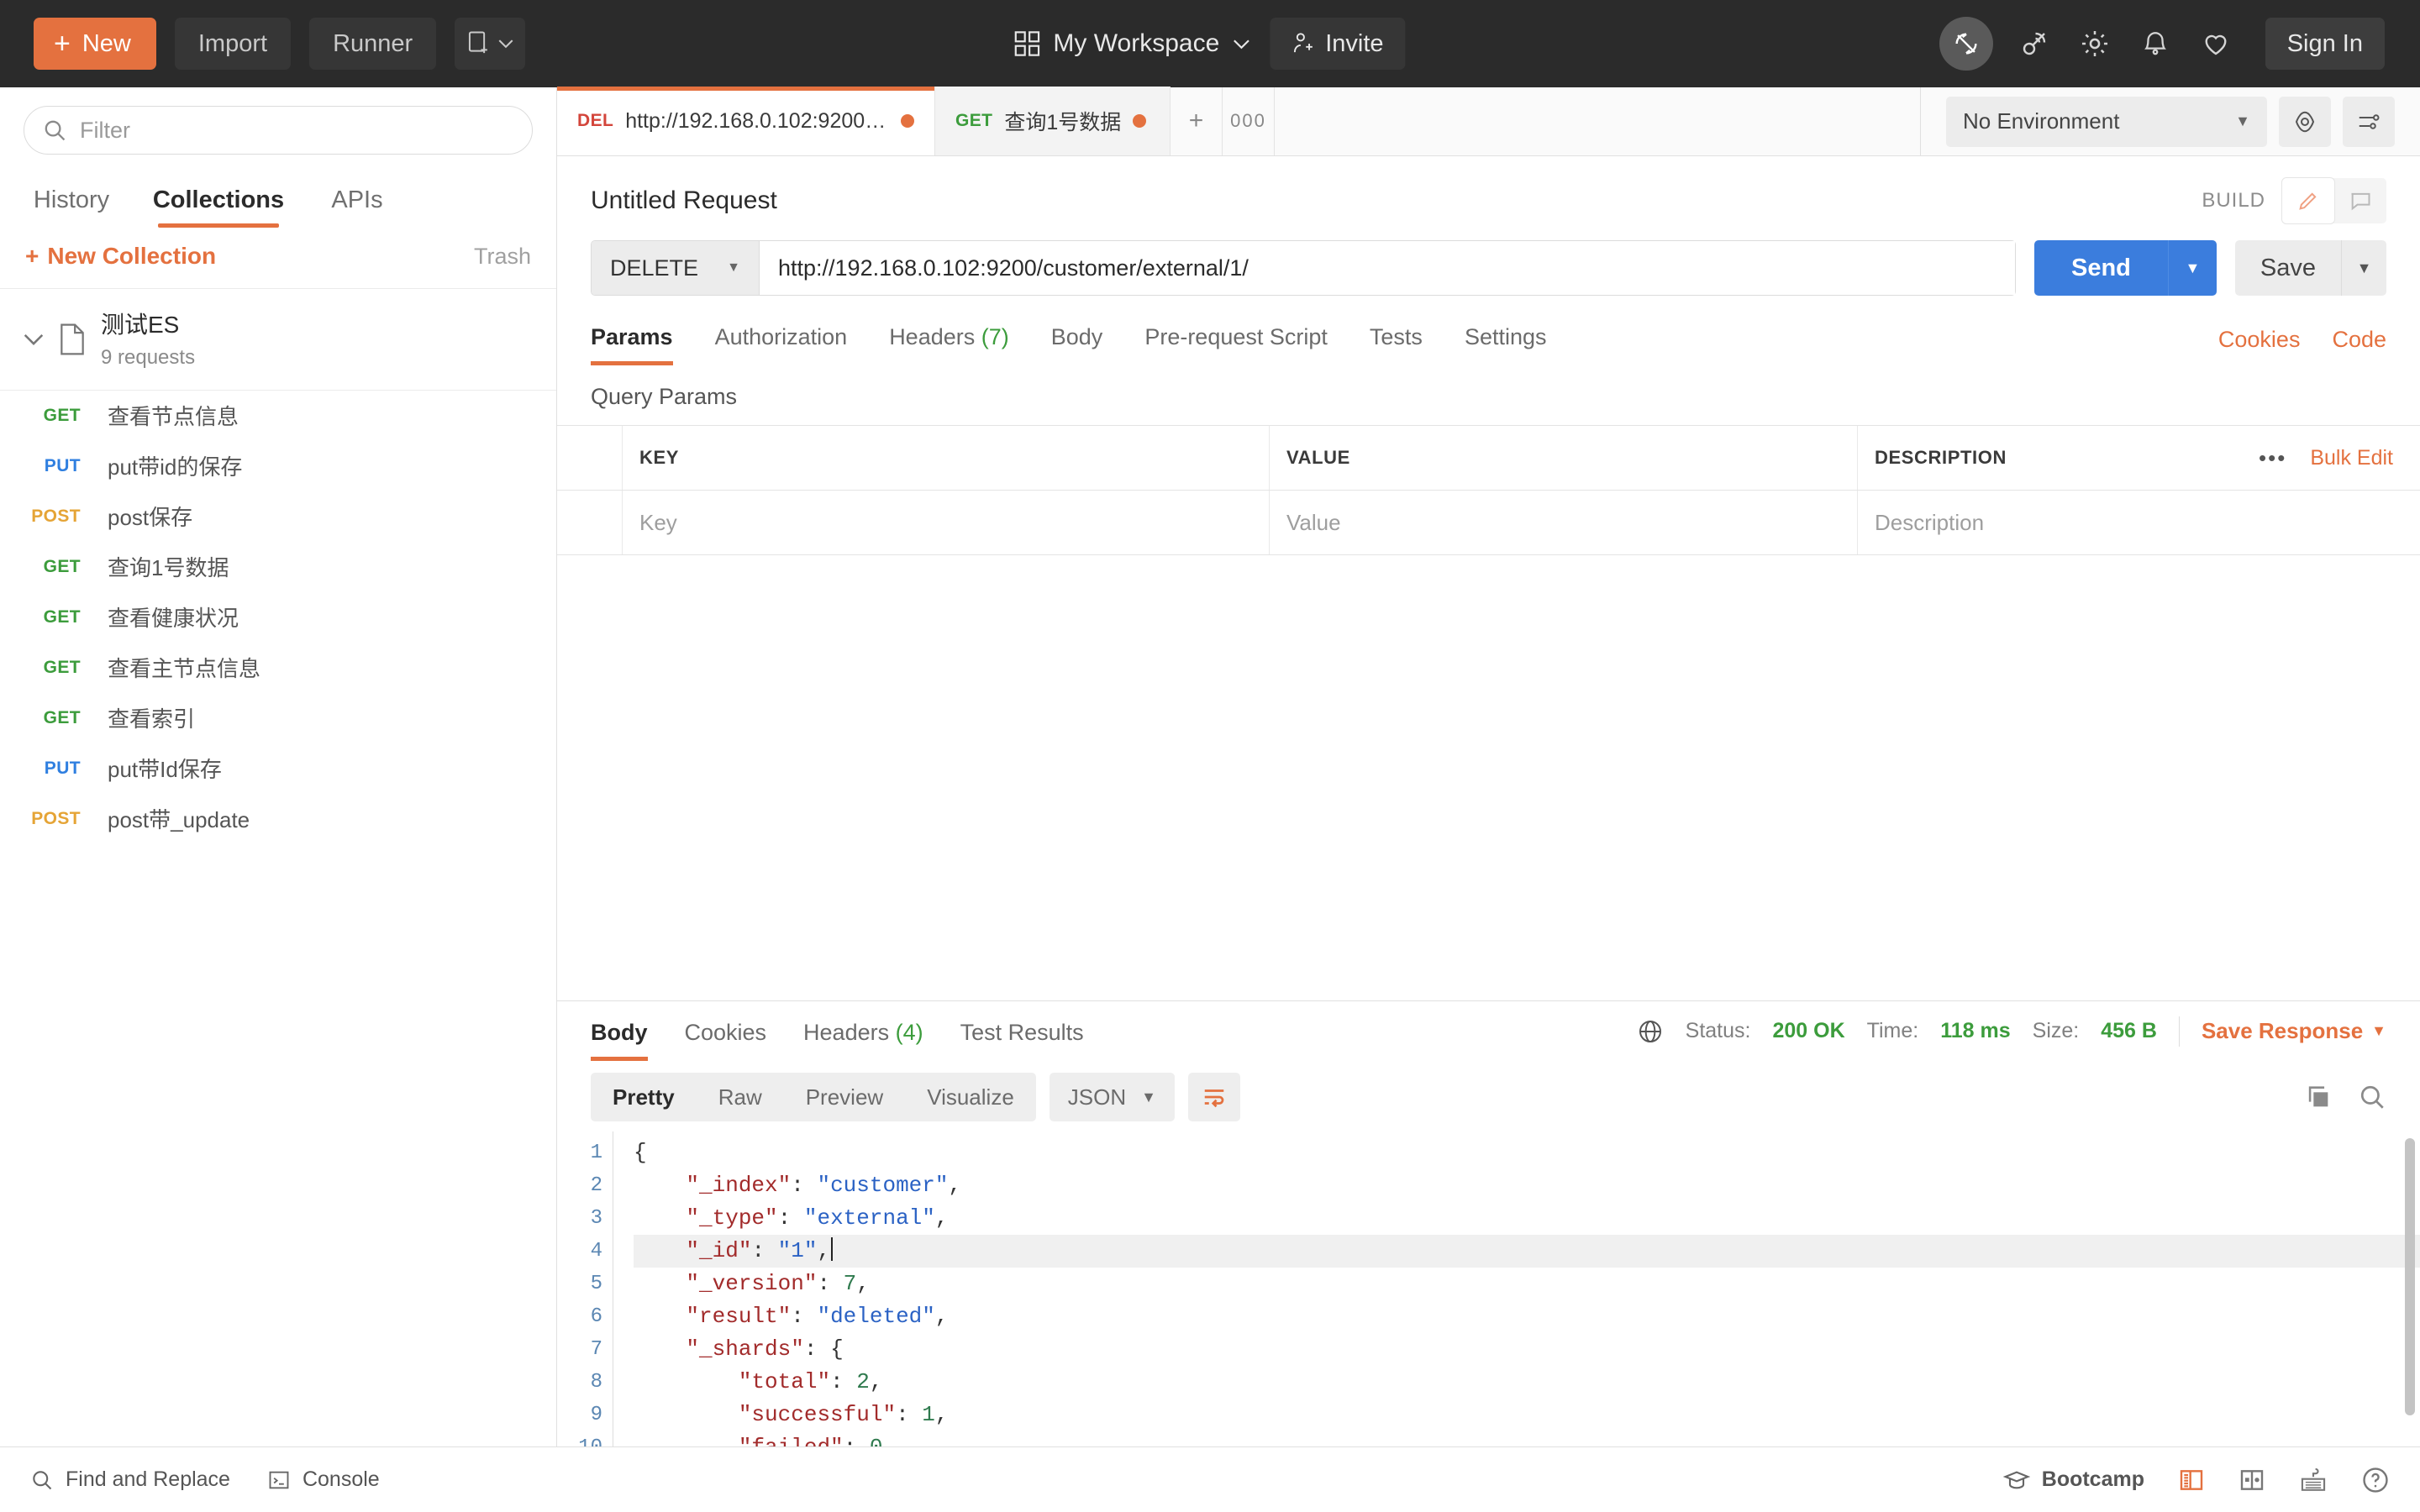 The height and width of the screenshot is (1512, 2420). I want to click on bell-icon, so click(2155, 43).